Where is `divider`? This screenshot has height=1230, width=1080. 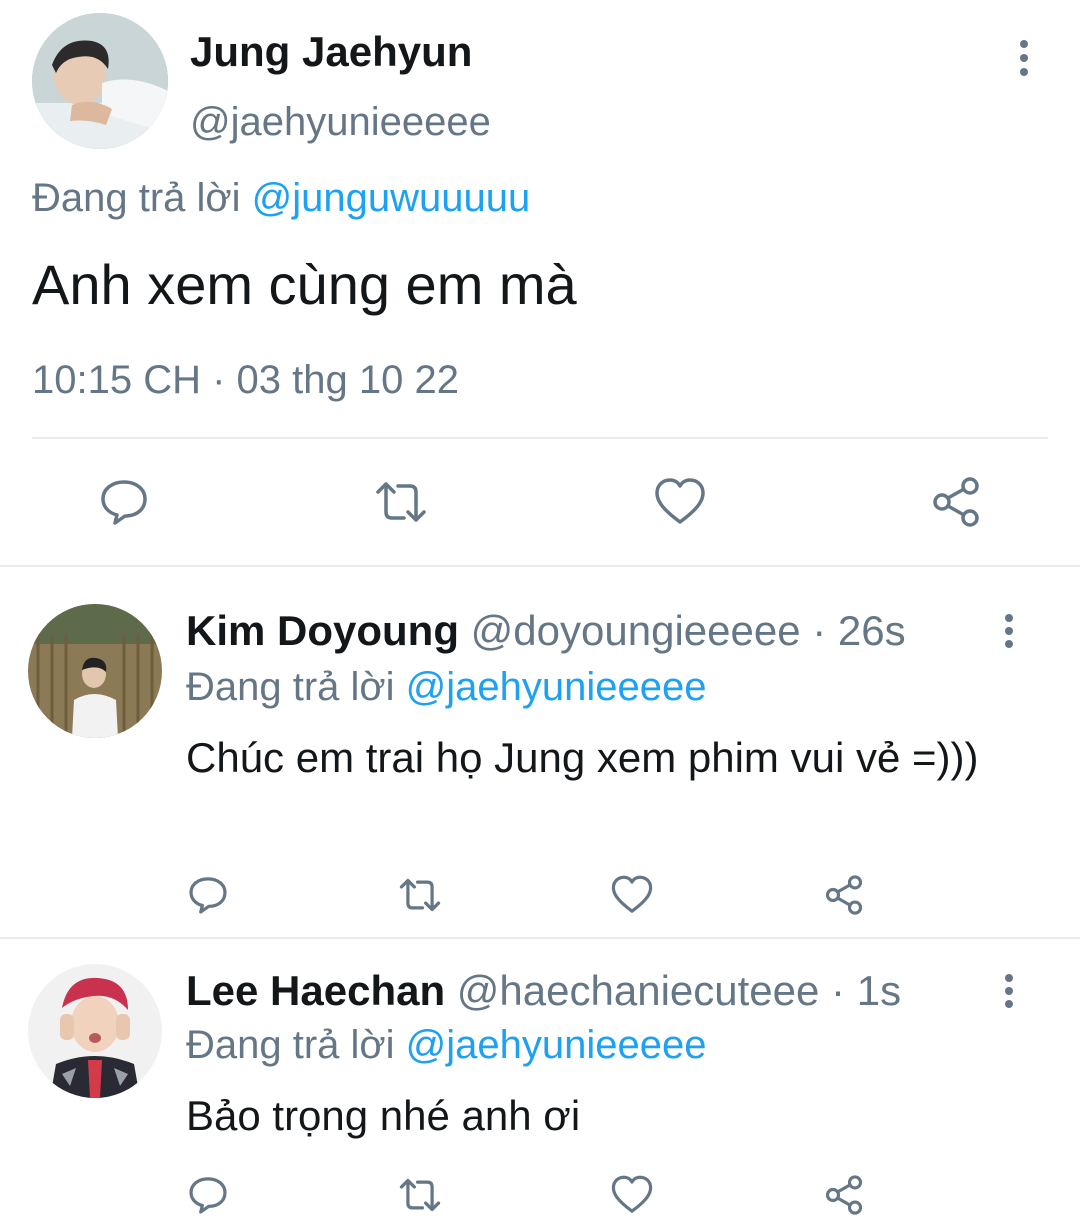 divider is located at coordinates (540, 438).